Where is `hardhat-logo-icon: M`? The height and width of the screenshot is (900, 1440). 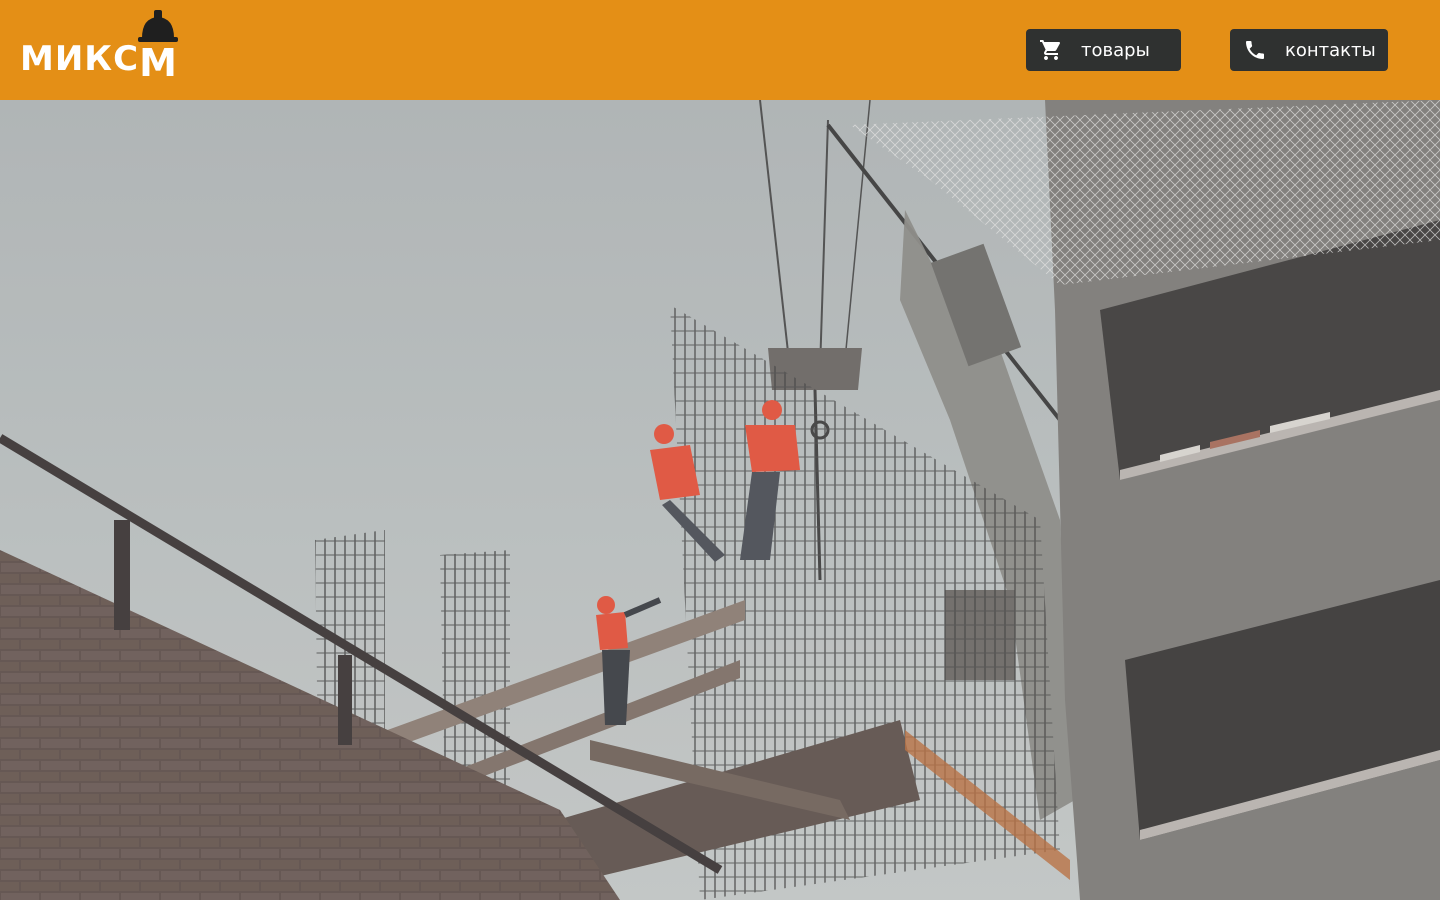 hardhat-logo-icon: M is located at coordinates (158, 45).